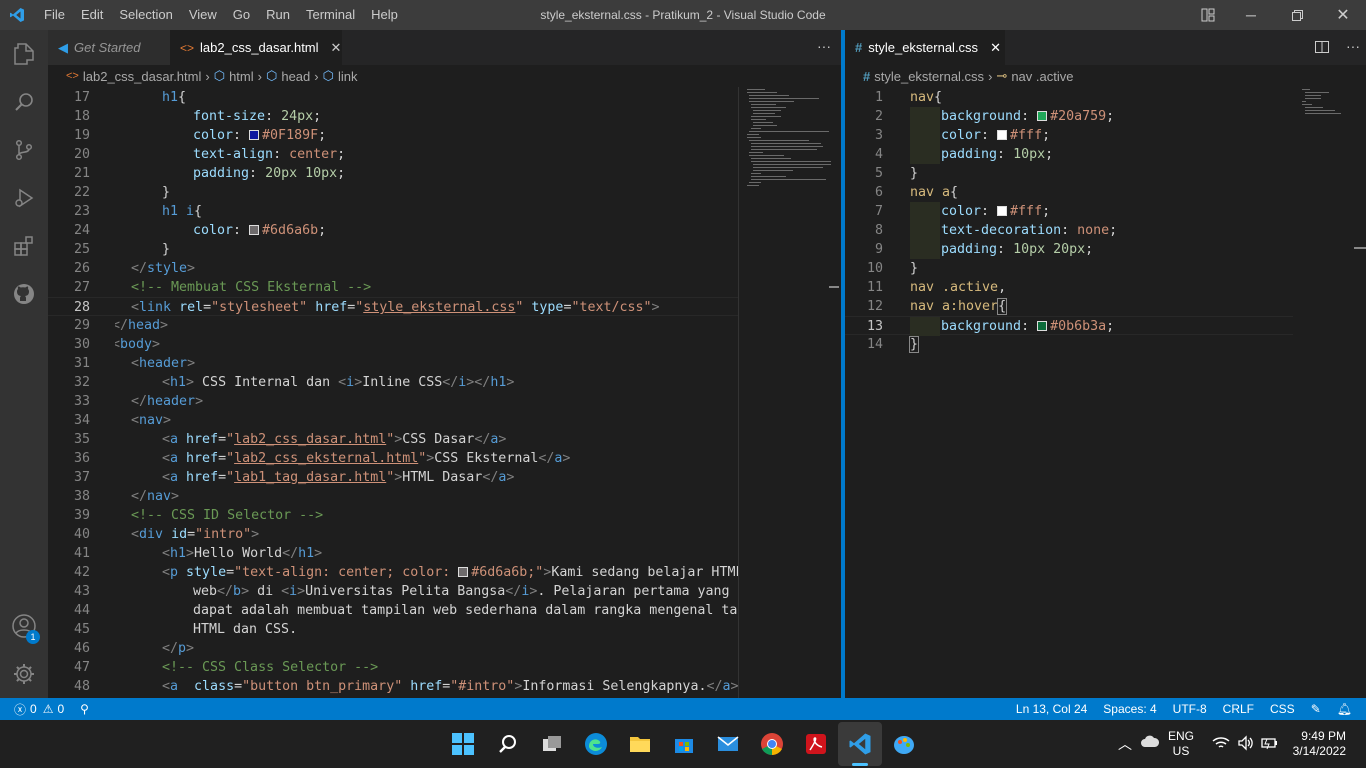 This screenshot has height=768, width=1366. What do you see at coordinates (728, 744) in the screenshot?
I see `mail-icon` at bounding box center [728, 744].